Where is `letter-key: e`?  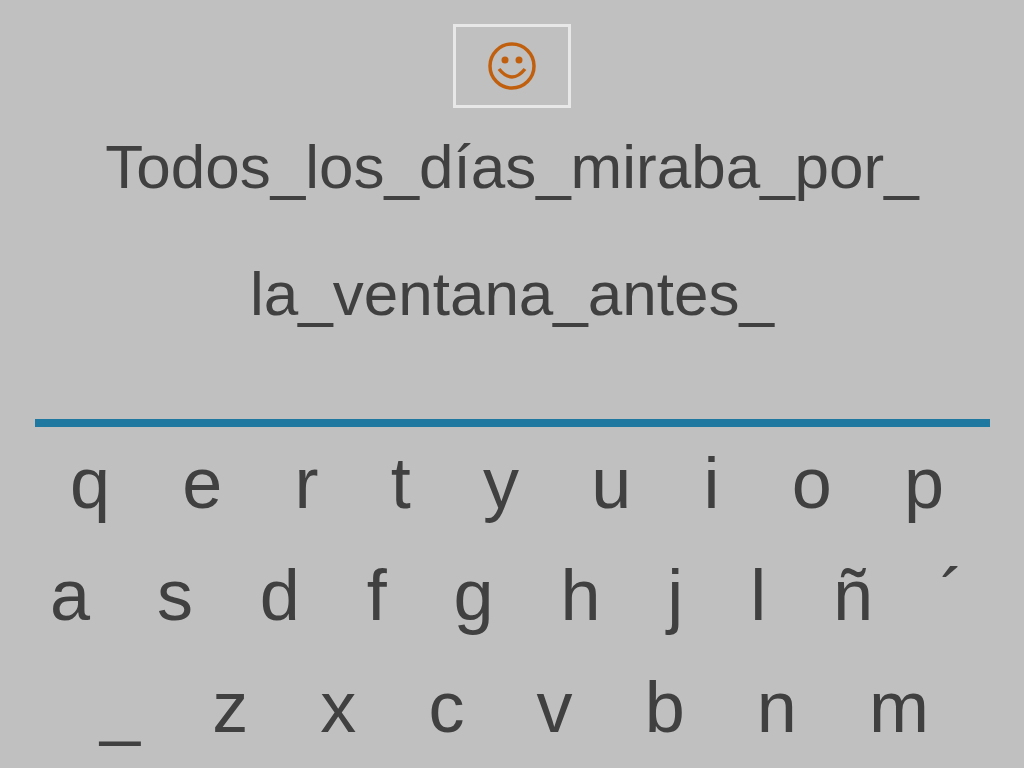
letter-key: e is located at coordinates (202, 483).